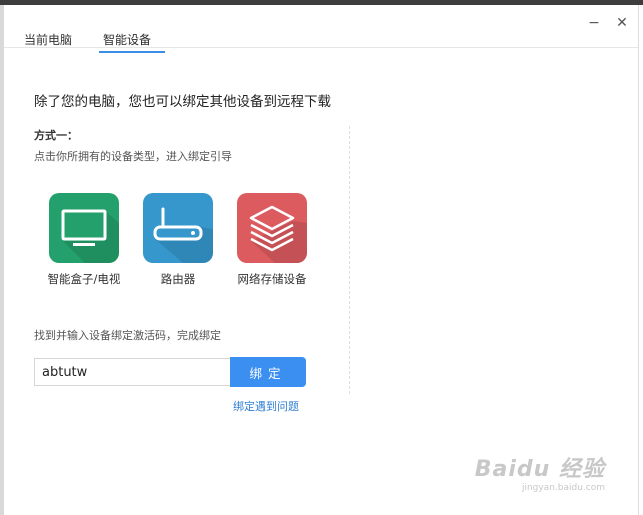 The height and width of the screenshot is (515, 643). I want to click on watermark-sub: jingyan.baidu.com, so click(563, 488).